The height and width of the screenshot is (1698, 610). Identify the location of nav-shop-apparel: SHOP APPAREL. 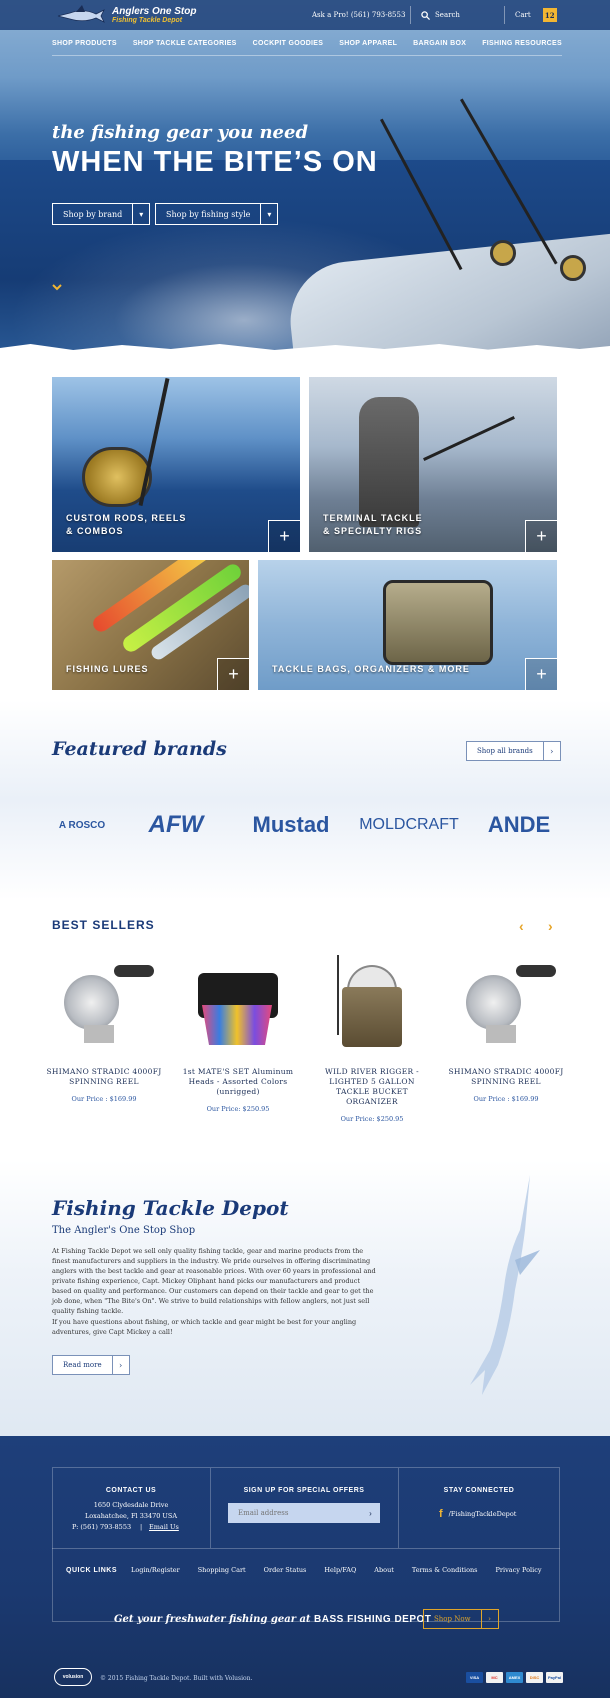
(368, 43).